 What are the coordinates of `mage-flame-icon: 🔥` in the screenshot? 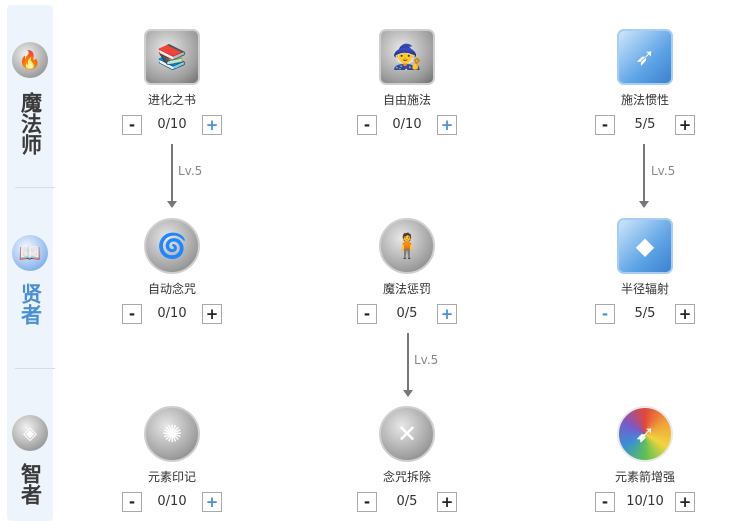 It's located at (30, 60).